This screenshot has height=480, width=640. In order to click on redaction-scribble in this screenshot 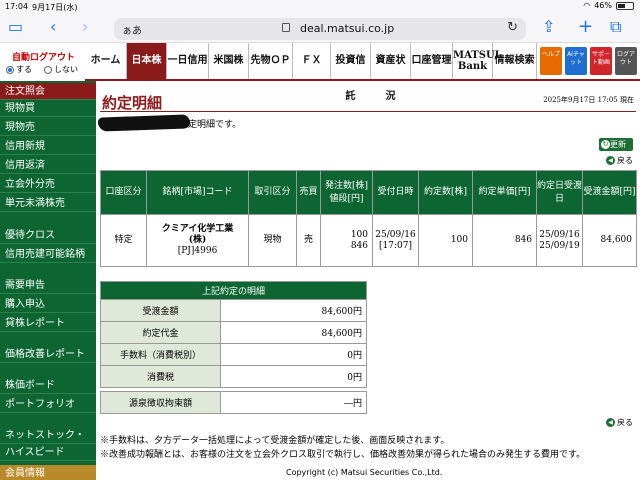, I will do `click(144, 123)`.